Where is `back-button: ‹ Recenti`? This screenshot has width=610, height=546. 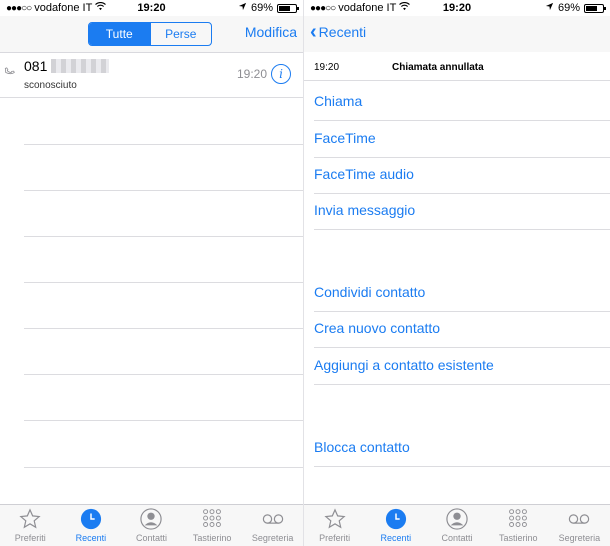
back-button: ‹ Recenti is located at coordinates (338, 32).